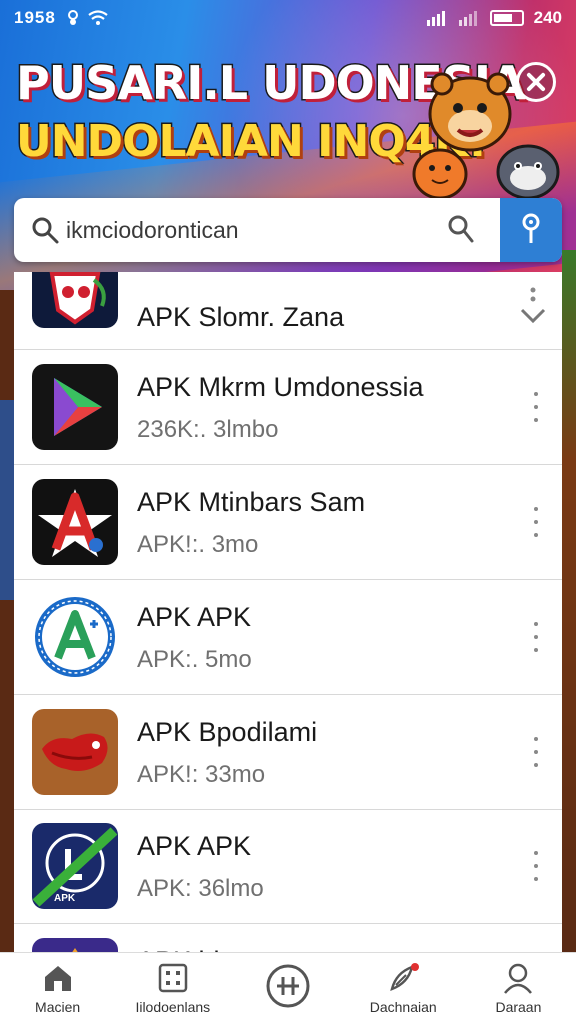 The image size is (576, 1024). I want to click on list-item: APK Bpodilami APK!: 33mo, so click(288, 752).